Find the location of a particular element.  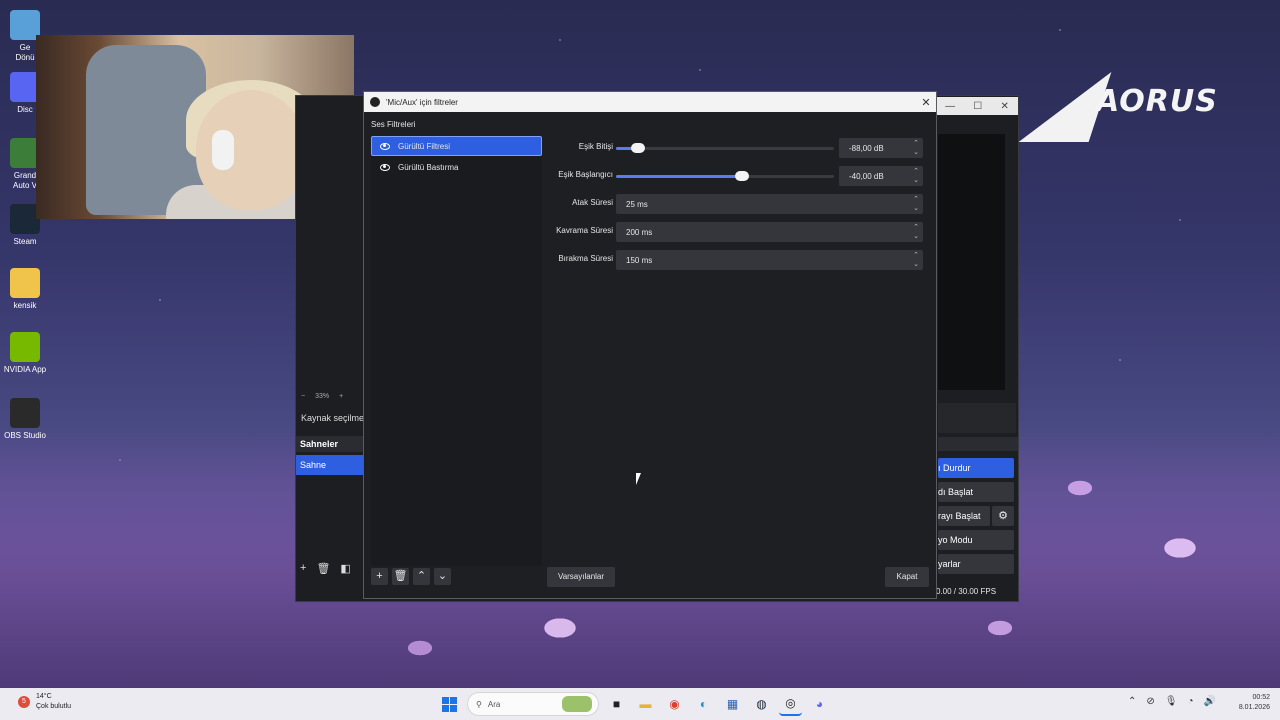

microphone-icon: 🎙 is located at coordinates (1171, 701).